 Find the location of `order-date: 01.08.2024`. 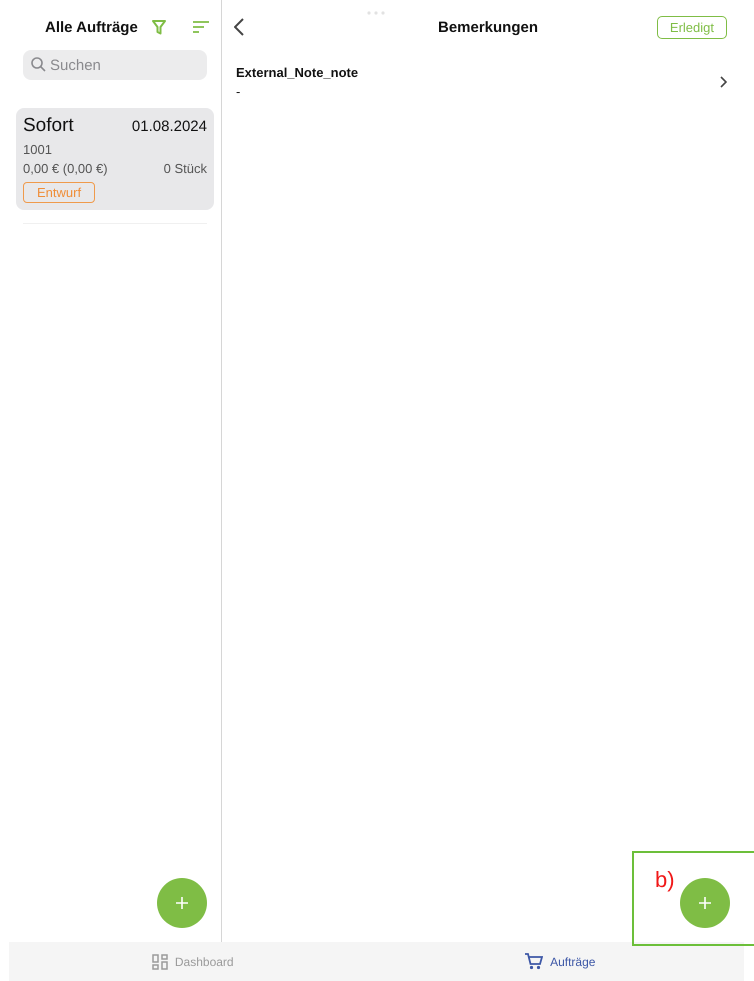

order-date: 01.08.2024 is located at coordinates (169, 126).